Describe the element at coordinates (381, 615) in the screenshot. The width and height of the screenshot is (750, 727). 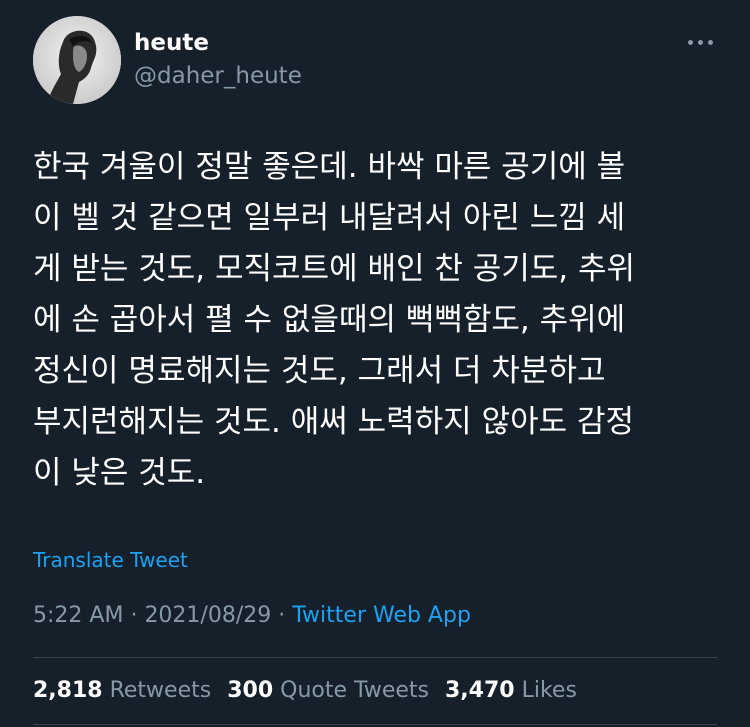
I see `tweet-source-link: Twitter Web App` at that location.